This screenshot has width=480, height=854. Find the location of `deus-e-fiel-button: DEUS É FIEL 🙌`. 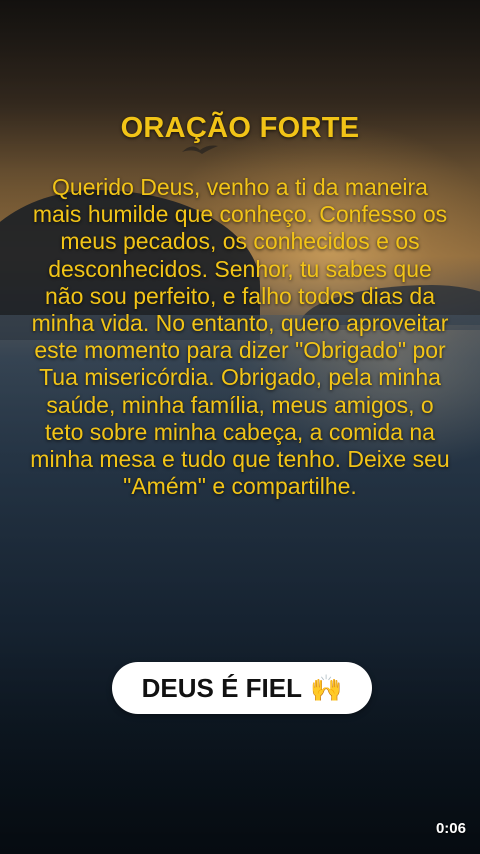

deus-e-fiel-button: DEUS É FIEL 🙌 is located at coordinates (242, 688).